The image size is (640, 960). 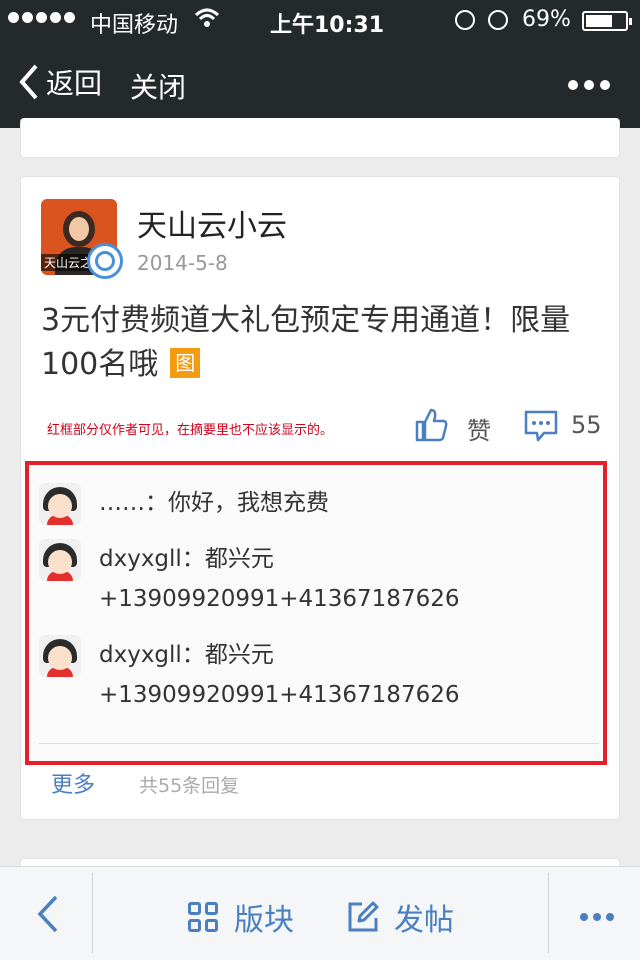 I want to click on more-replies-link: 更多, so click(x=73, y=783).